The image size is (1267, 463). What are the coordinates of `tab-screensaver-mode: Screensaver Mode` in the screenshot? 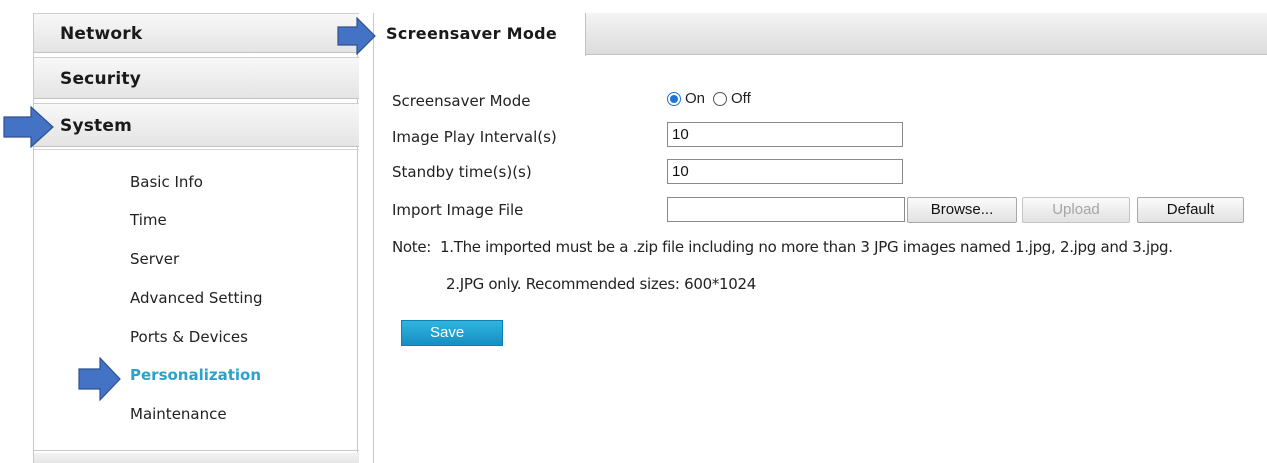 It's located at (480, 34).